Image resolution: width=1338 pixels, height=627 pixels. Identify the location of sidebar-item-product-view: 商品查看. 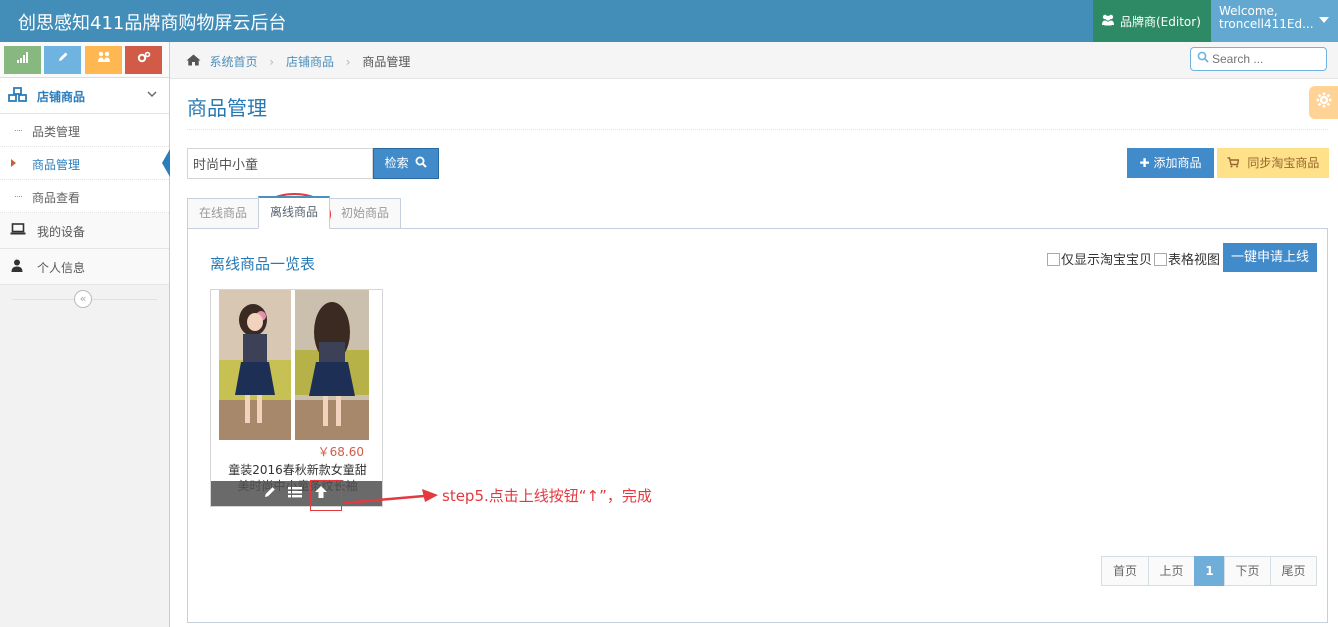
(84, 196).